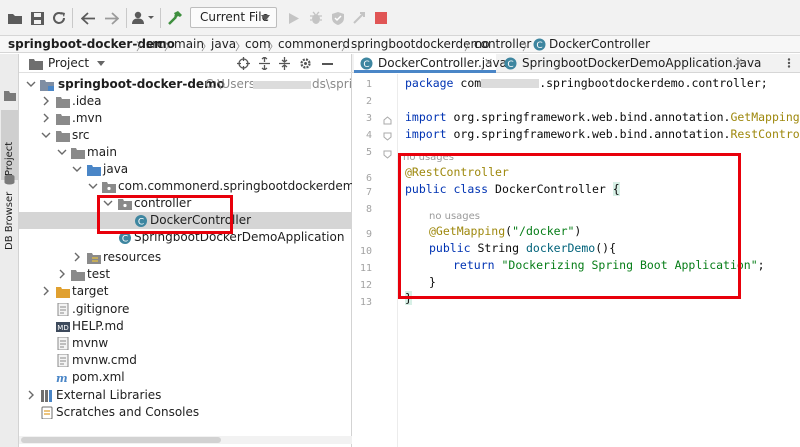 The width and height of the screenshot is (800, 447). What do you see at coordinates (316, 18) in the screenshot?
I see `debug-icon` at bounding box center [316, 18].